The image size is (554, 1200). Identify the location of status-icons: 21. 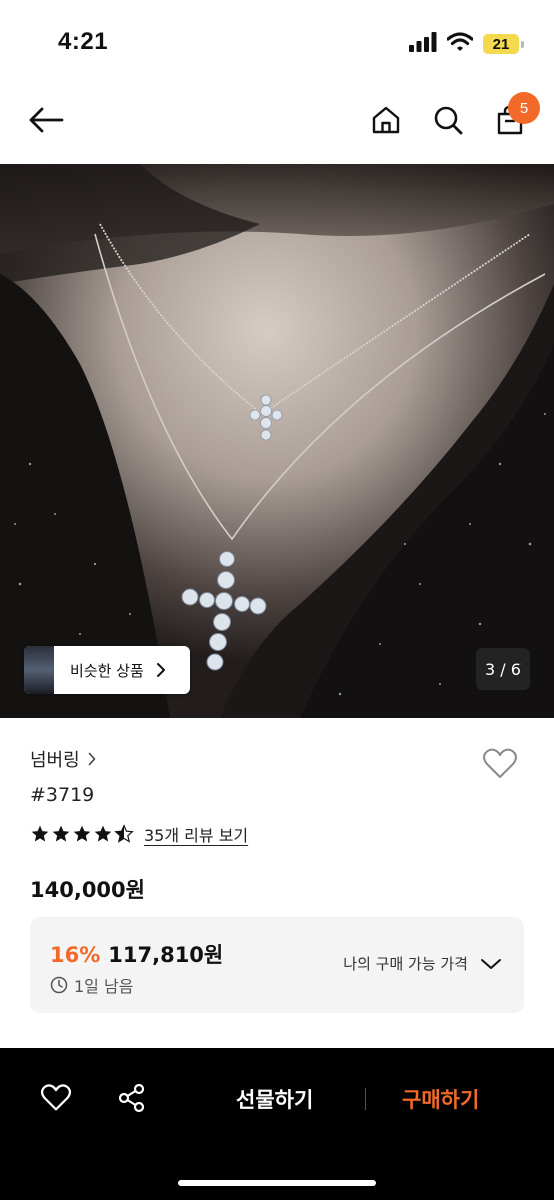
(466, 44).